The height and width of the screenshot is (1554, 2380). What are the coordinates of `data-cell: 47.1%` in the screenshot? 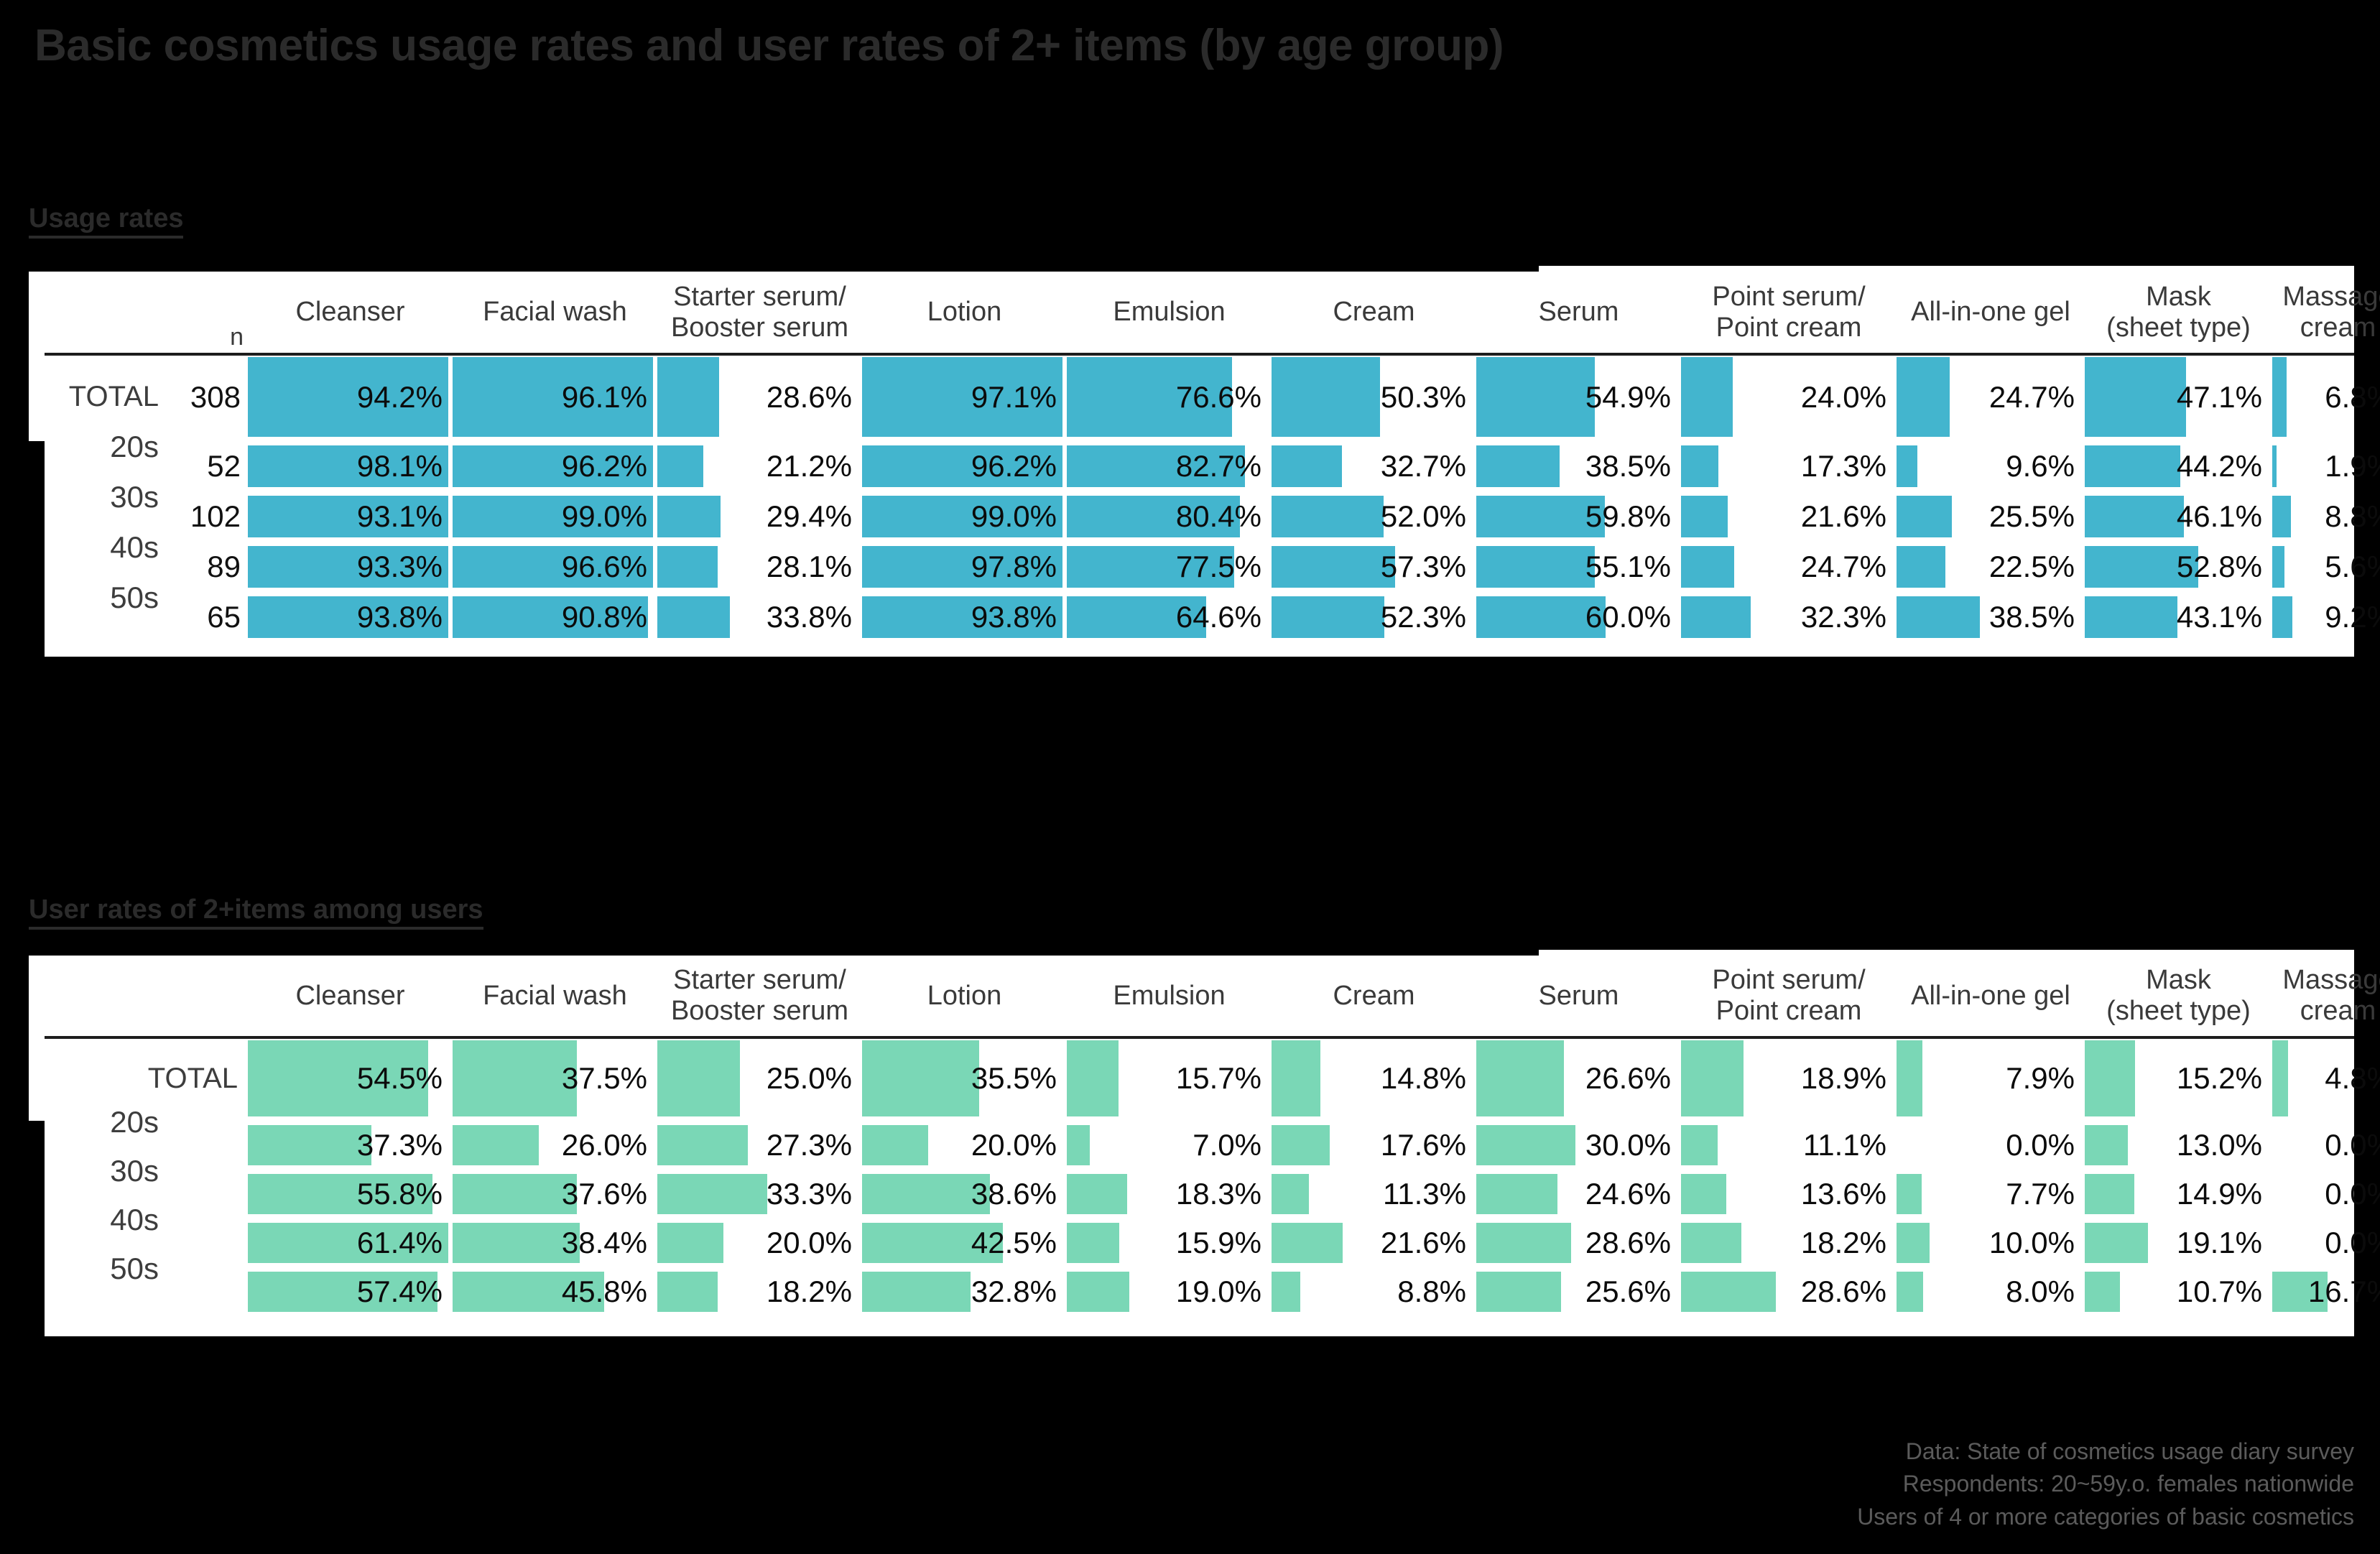 It's located at (2178, 397).